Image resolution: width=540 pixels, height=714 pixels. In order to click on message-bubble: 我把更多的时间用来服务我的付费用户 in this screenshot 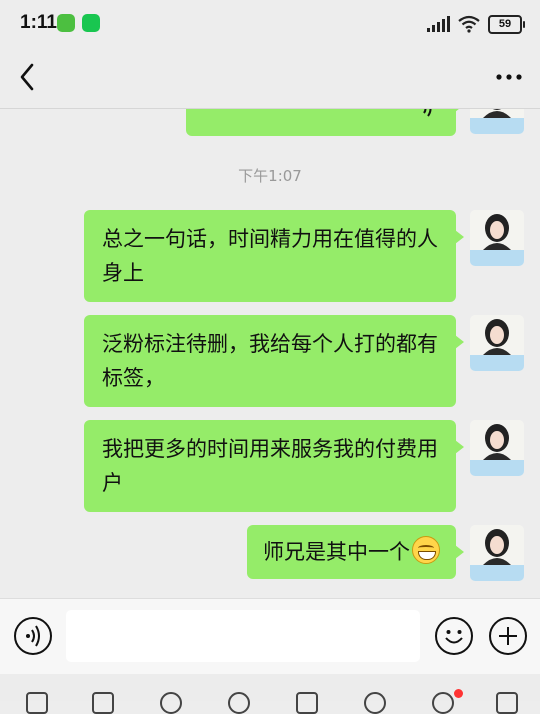, I will do `click(274, 466)`.